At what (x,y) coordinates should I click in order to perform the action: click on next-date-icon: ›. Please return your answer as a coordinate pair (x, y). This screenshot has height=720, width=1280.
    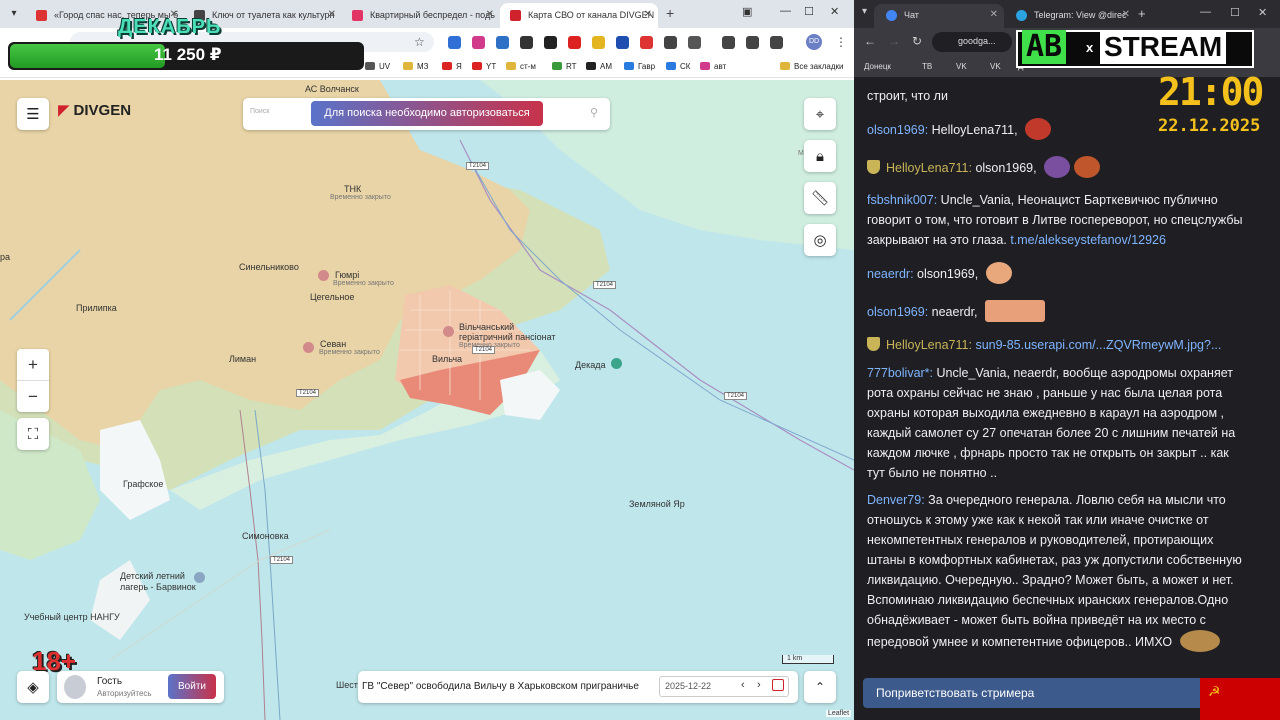
    Looking at the image, I should click on (759, 685).